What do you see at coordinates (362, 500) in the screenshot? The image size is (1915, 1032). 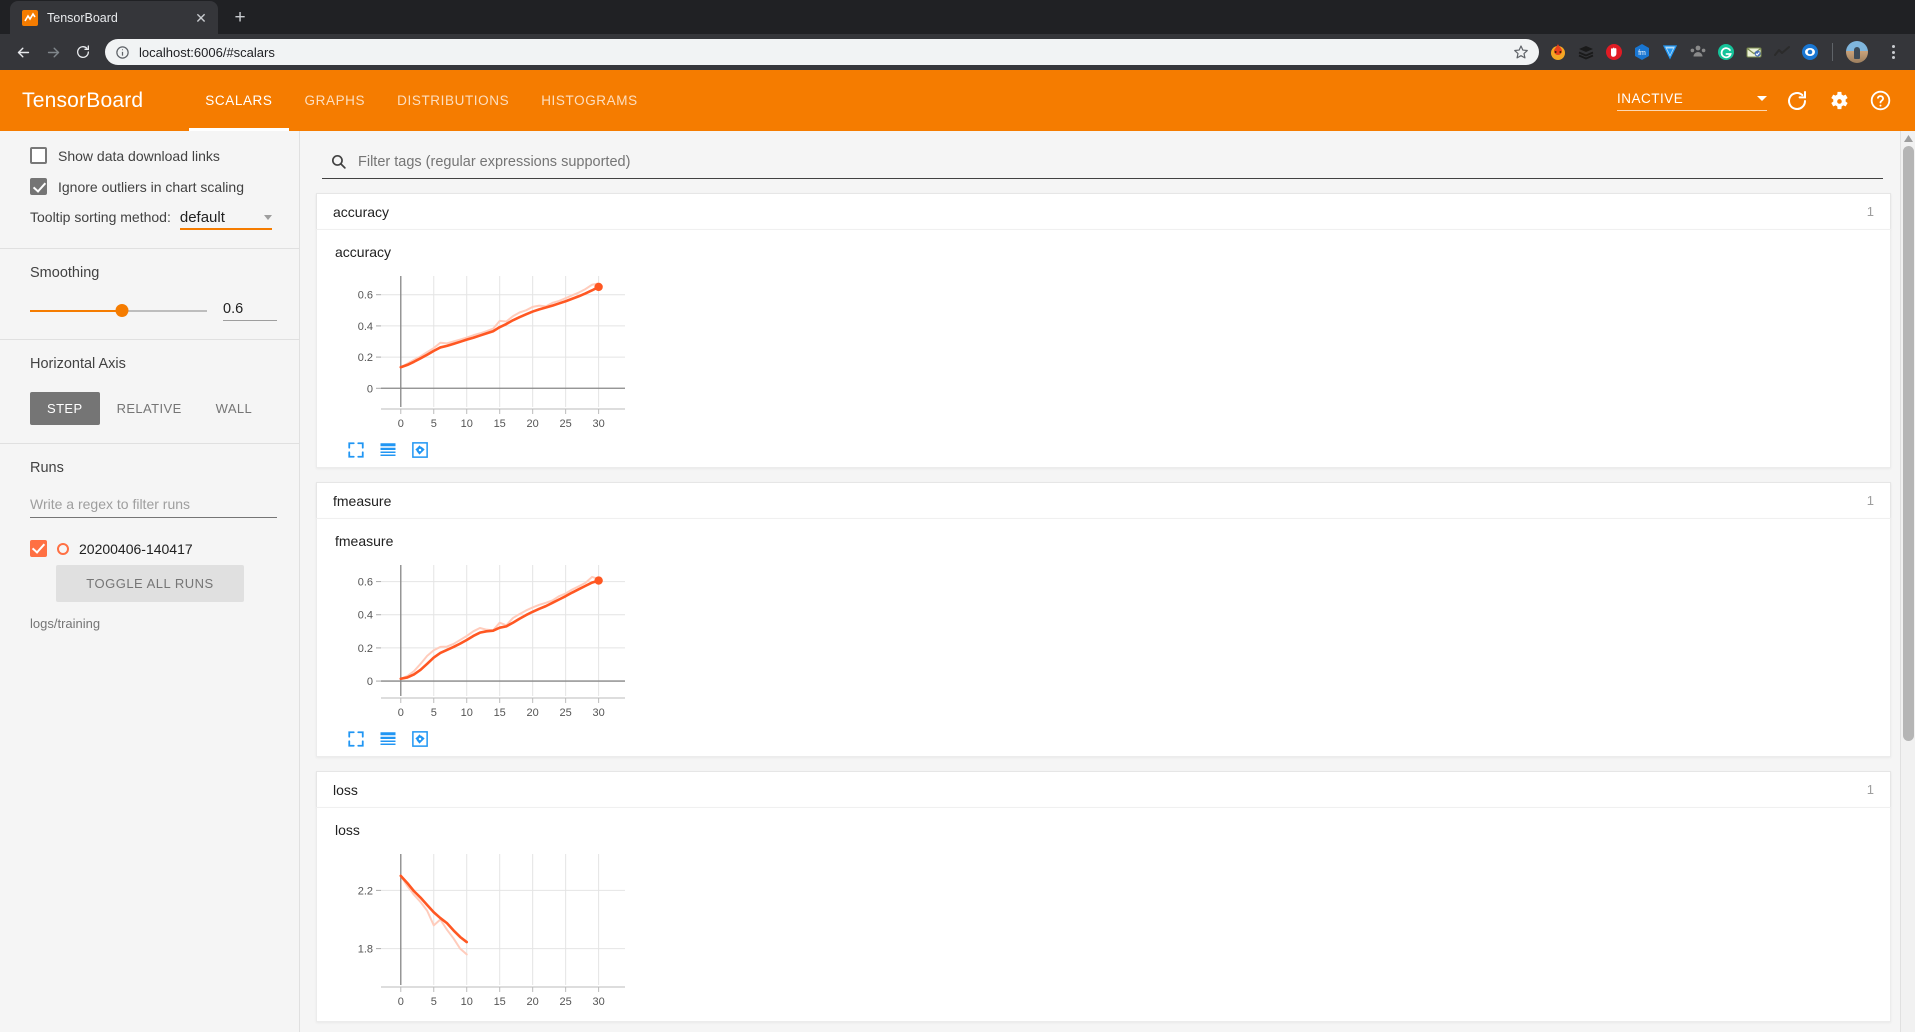 I see `group-title: fmeasure` at bounding box center [362, 500].